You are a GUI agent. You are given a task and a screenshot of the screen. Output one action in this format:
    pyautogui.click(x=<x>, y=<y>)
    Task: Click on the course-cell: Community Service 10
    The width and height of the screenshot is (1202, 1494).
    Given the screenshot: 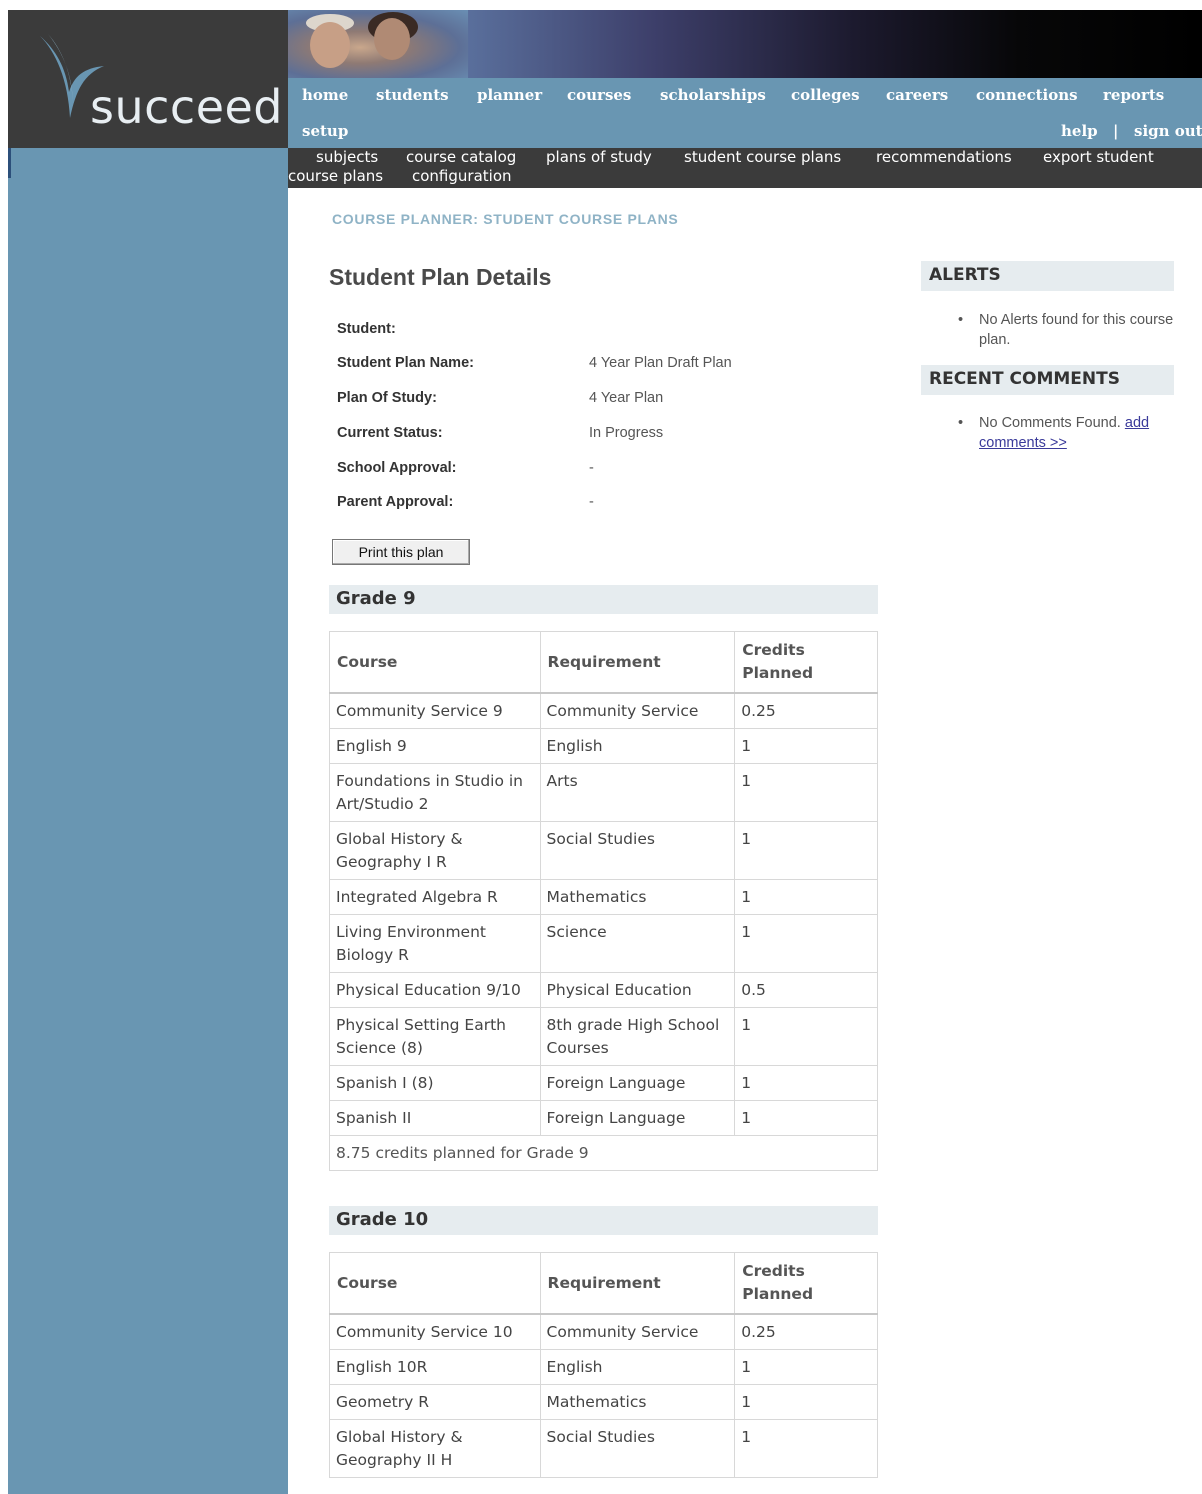 What is the action you would take?
    pyautogui.click(x=435, y=1331)
    